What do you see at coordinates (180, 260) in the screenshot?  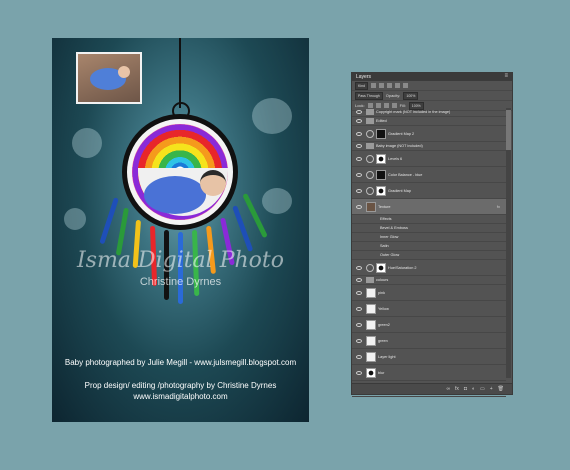 I see `watermark-title: Isma Digital Photo` at bounding box center [180, 260].